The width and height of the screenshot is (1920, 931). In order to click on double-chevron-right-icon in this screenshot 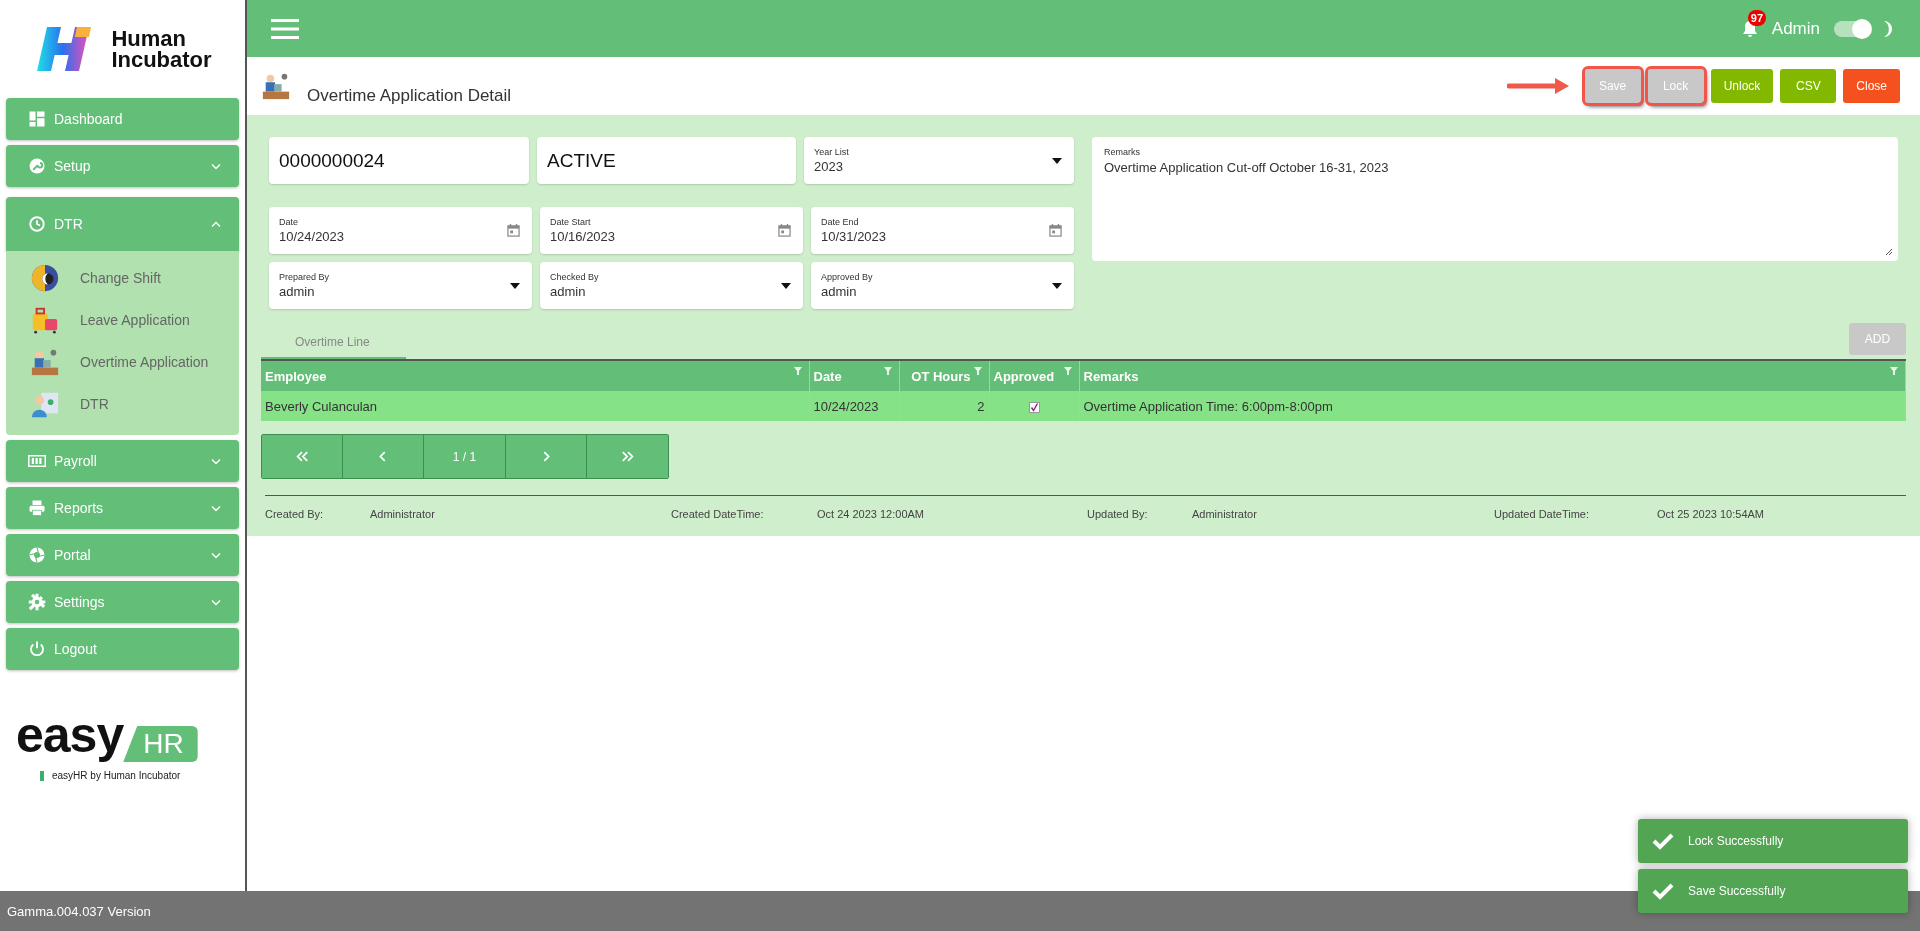, I will do `click(627, 456)`.